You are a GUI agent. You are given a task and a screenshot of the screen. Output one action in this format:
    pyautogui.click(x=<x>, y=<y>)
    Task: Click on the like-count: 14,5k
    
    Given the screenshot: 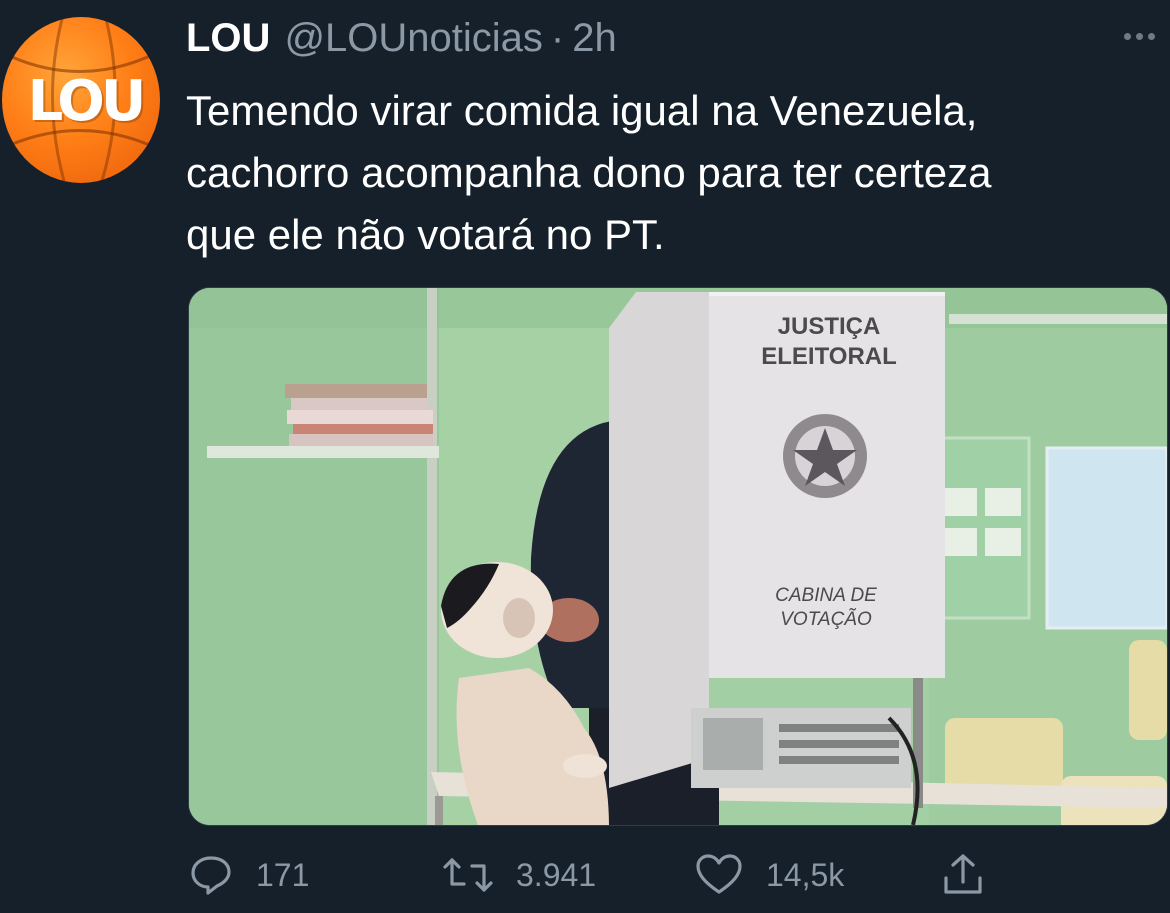 What is the action you would take?
    pyautogui.click(x=805, y=874)
    